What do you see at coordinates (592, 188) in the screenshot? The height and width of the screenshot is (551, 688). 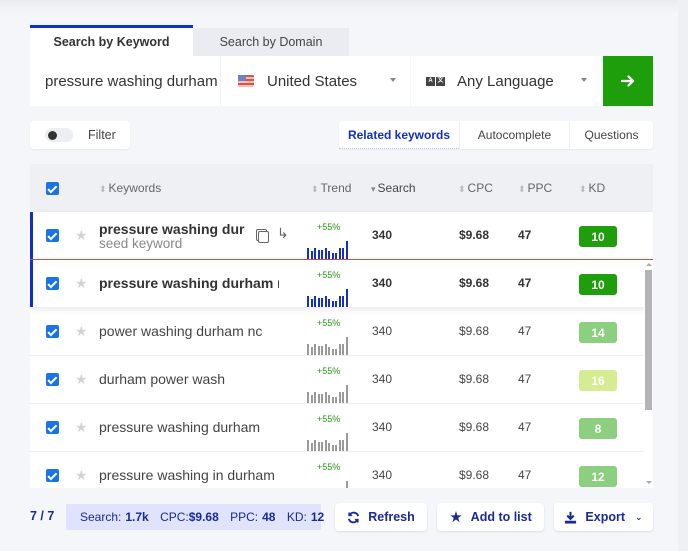 I see `column-kd: ⬍ KD` at bounding box center [592, 188].